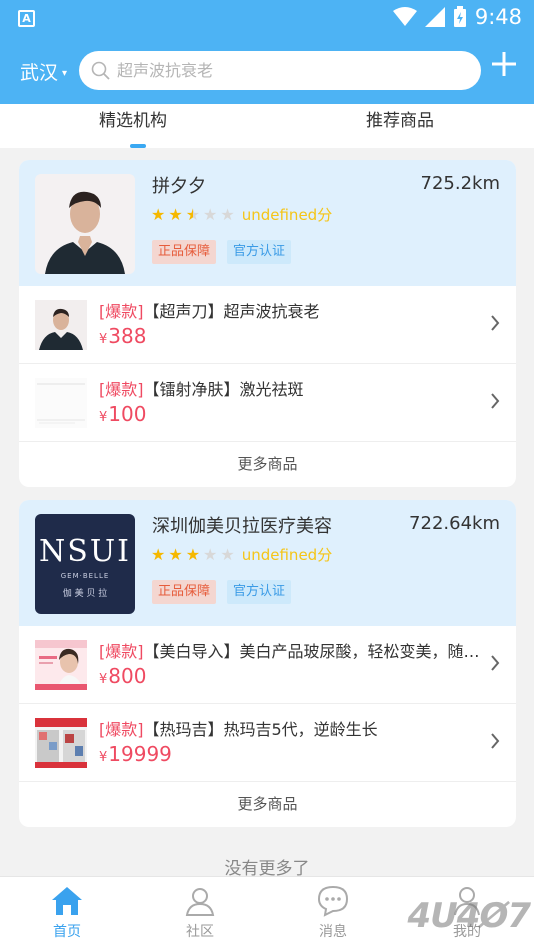 The height and width of the screenshot is (950, 534). Describe the element at coordinates (242, 526) in the screenshot. I see `shop-name: 深圳伽美贝拉医疗美容` at that location.